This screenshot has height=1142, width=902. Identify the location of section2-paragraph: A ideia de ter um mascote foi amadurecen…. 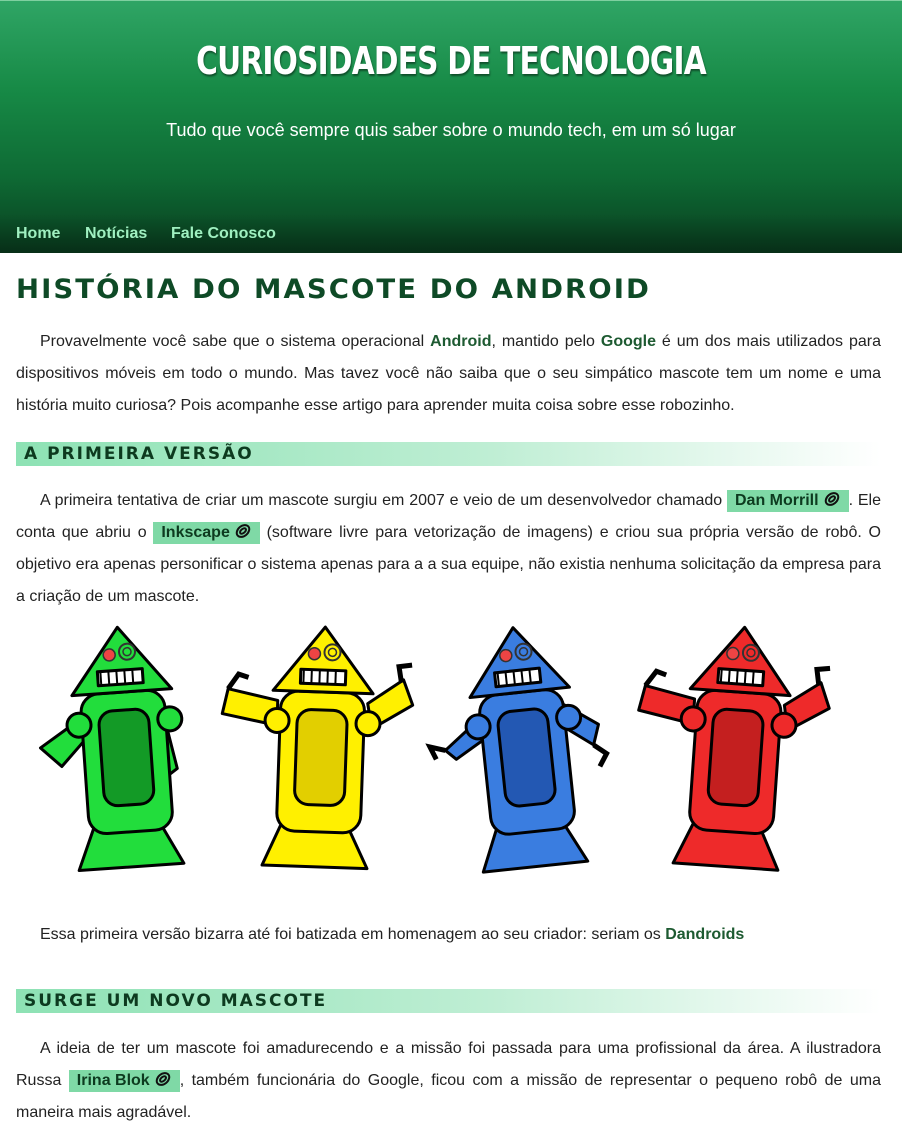
(448, 1081).